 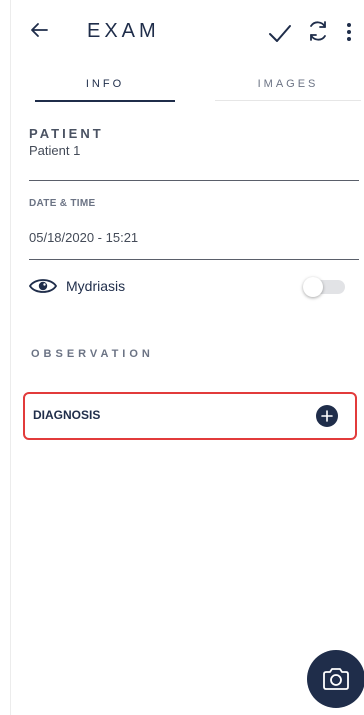 I want to click on date-time-label: DATE & TIME, so click(x=62, y=203).